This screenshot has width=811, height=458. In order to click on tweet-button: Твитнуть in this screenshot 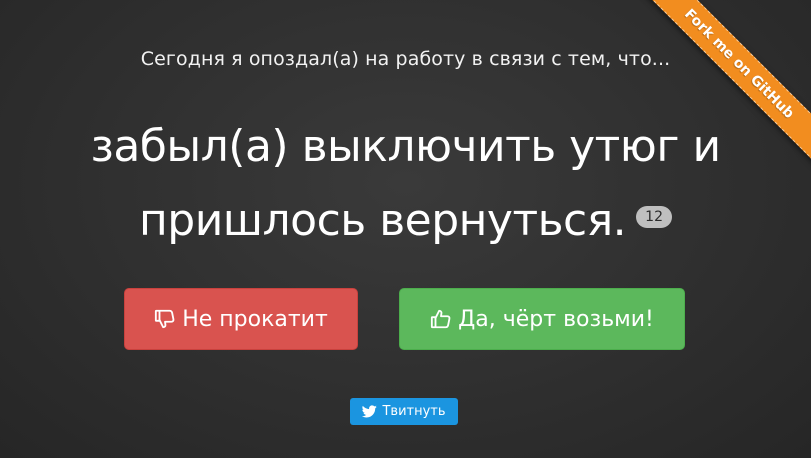, I will do `click(404, 411)`.